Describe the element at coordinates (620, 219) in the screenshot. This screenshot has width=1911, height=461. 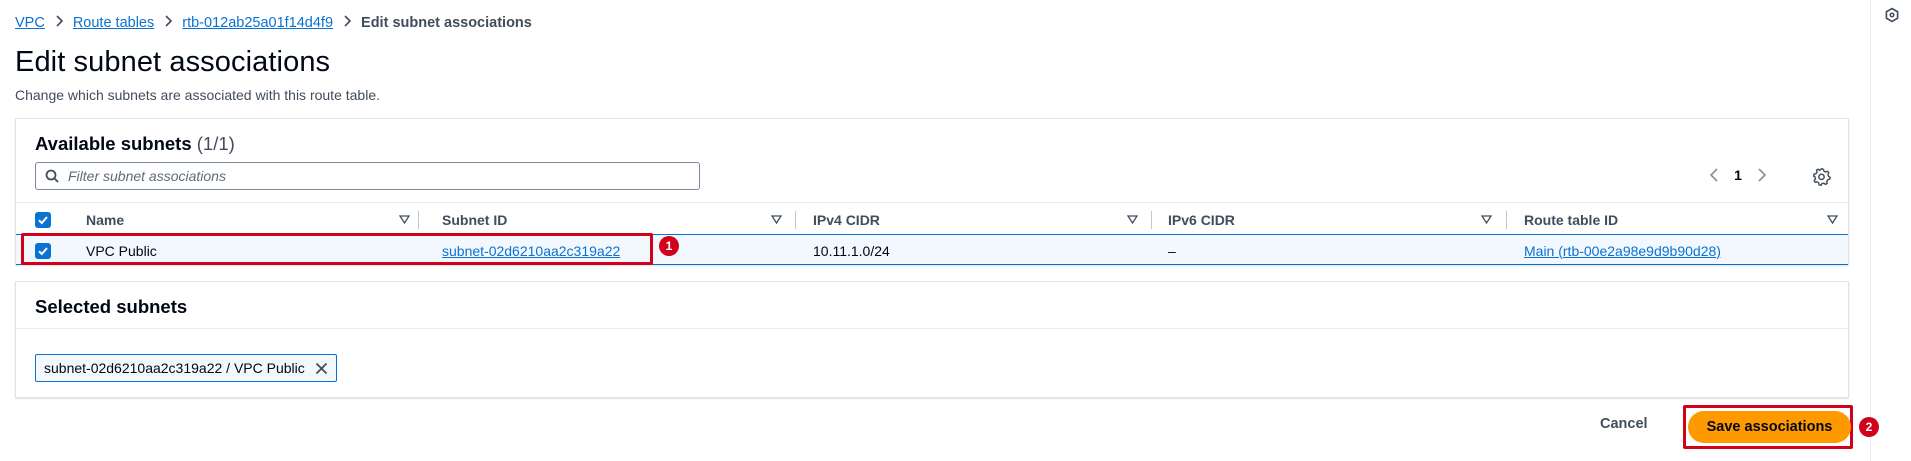
I see `column-subnet-id: Subnet ID` at that location.